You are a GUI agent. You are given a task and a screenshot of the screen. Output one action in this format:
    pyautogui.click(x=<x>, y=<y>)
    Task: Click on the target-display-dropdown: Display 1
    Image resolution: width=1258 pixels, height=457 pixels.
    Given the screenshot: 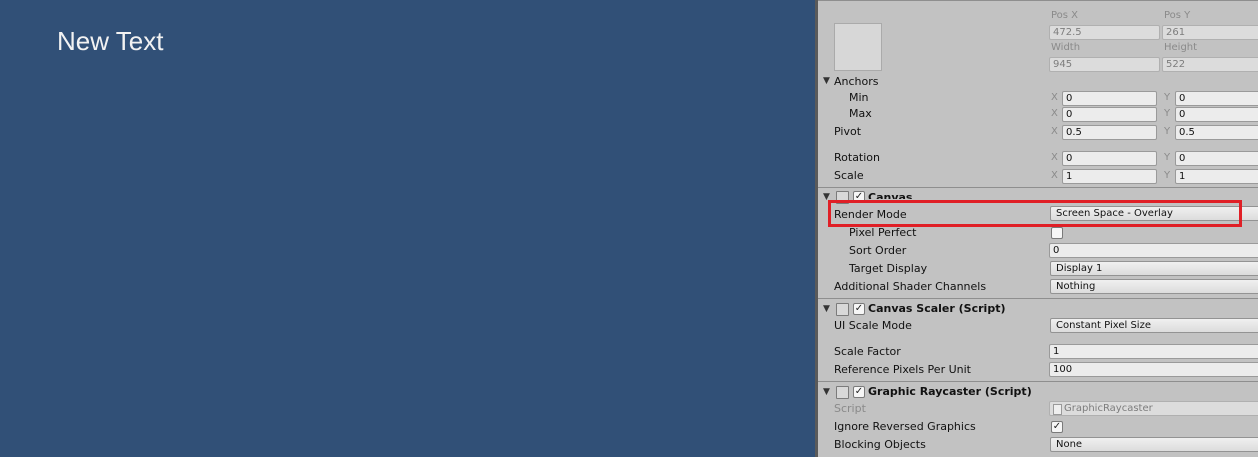 What is the action you would take?
    pyautogui.click(x=1154, y=268)
    